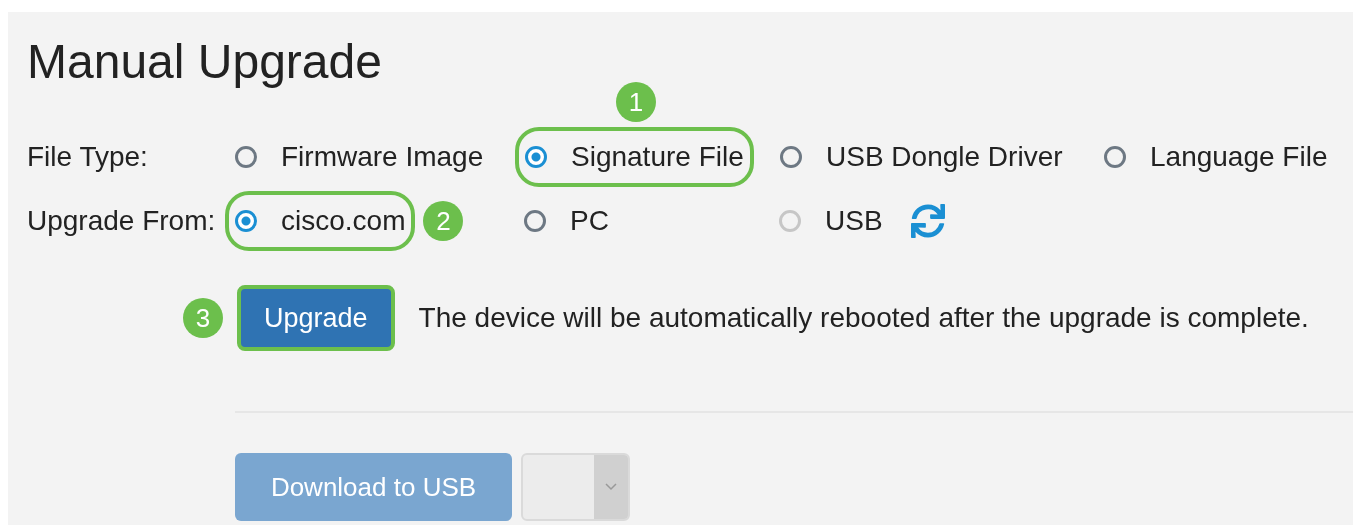 The height and width of the screenshot is (525, 1353). I want to click on upgrade-button: Upgrade, so click(316, 318).